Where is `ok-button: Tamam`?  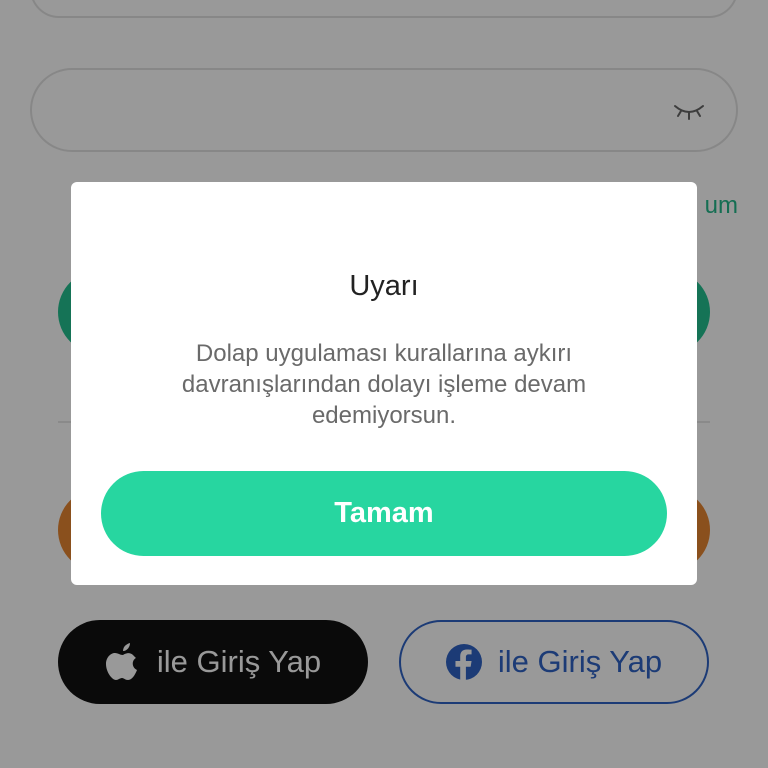
ok-button: Tamam is located at coordinates (384, 513).